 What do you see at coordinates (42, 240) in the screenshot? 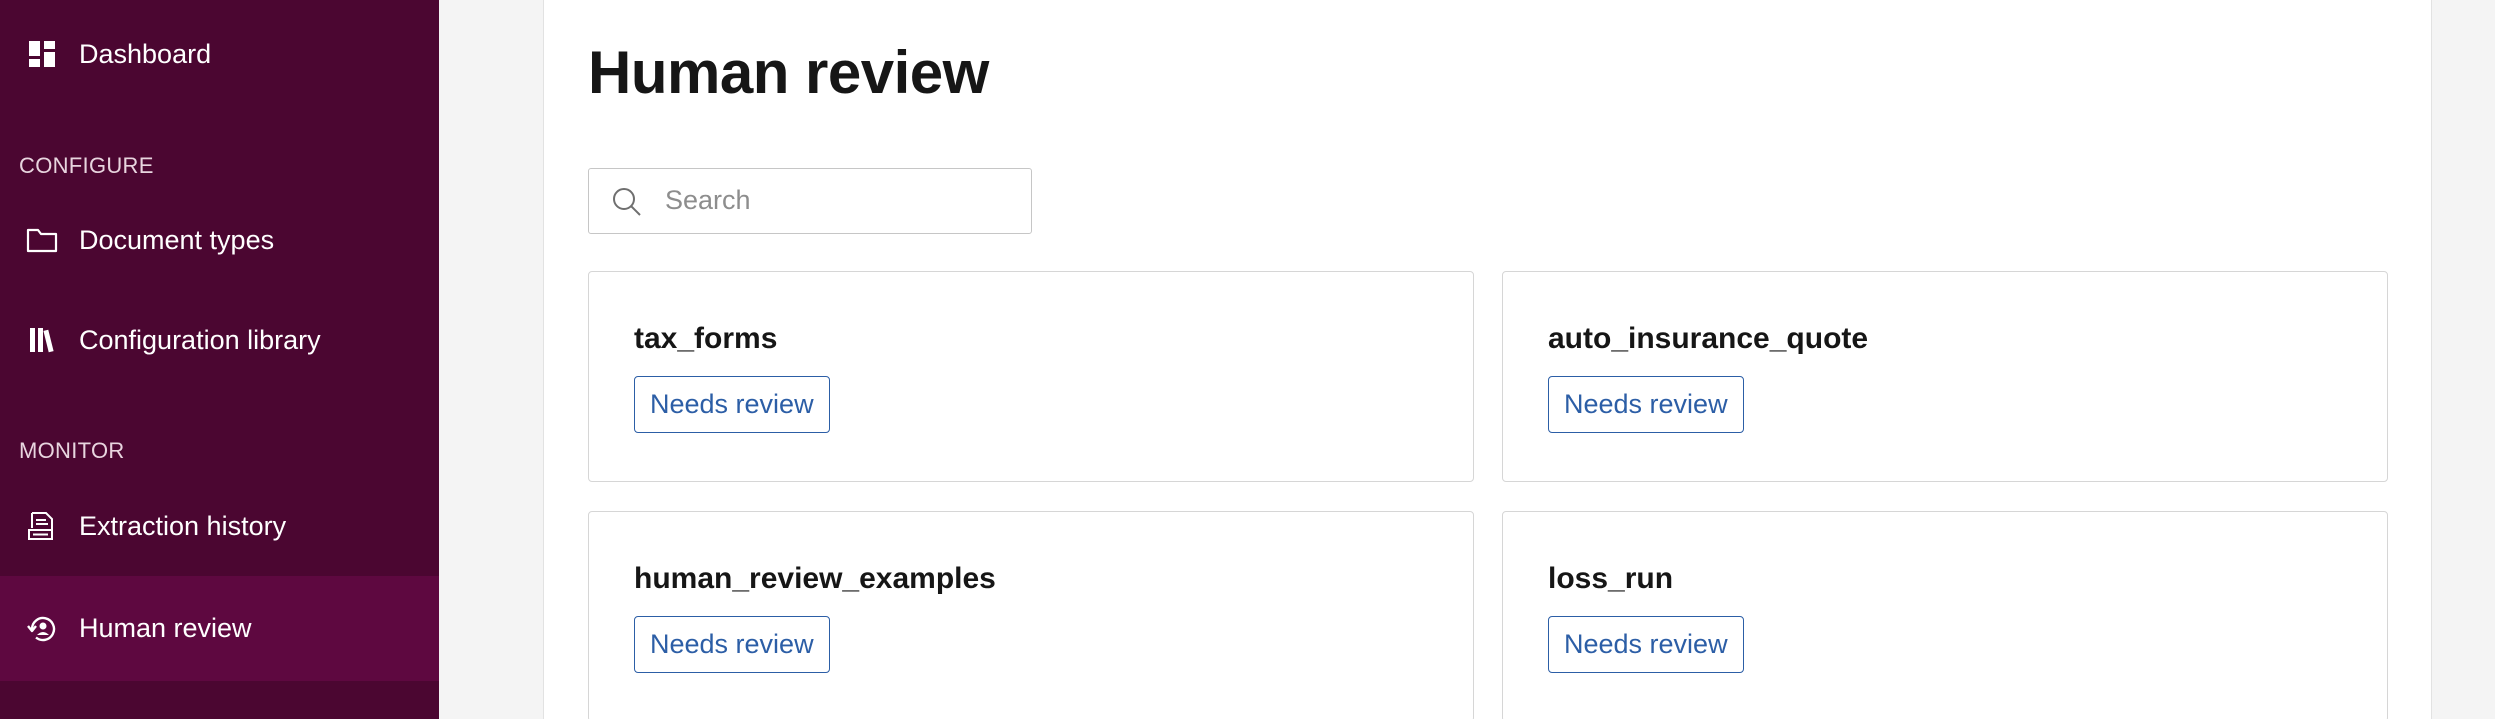
I see `folder-icon` at bounding box center [42, 240].